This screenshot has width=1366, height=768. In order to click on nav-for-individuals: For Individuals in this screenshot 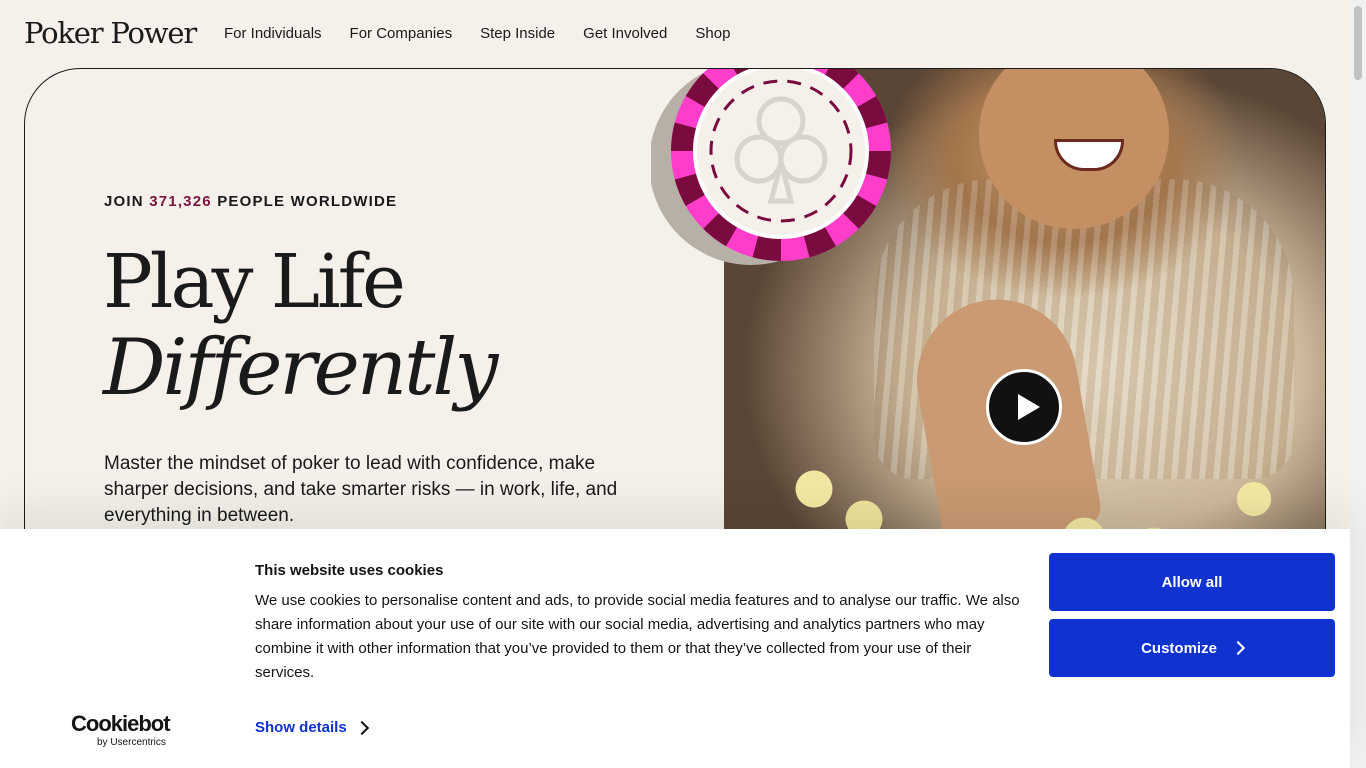, I will do `click(273, 33)`.